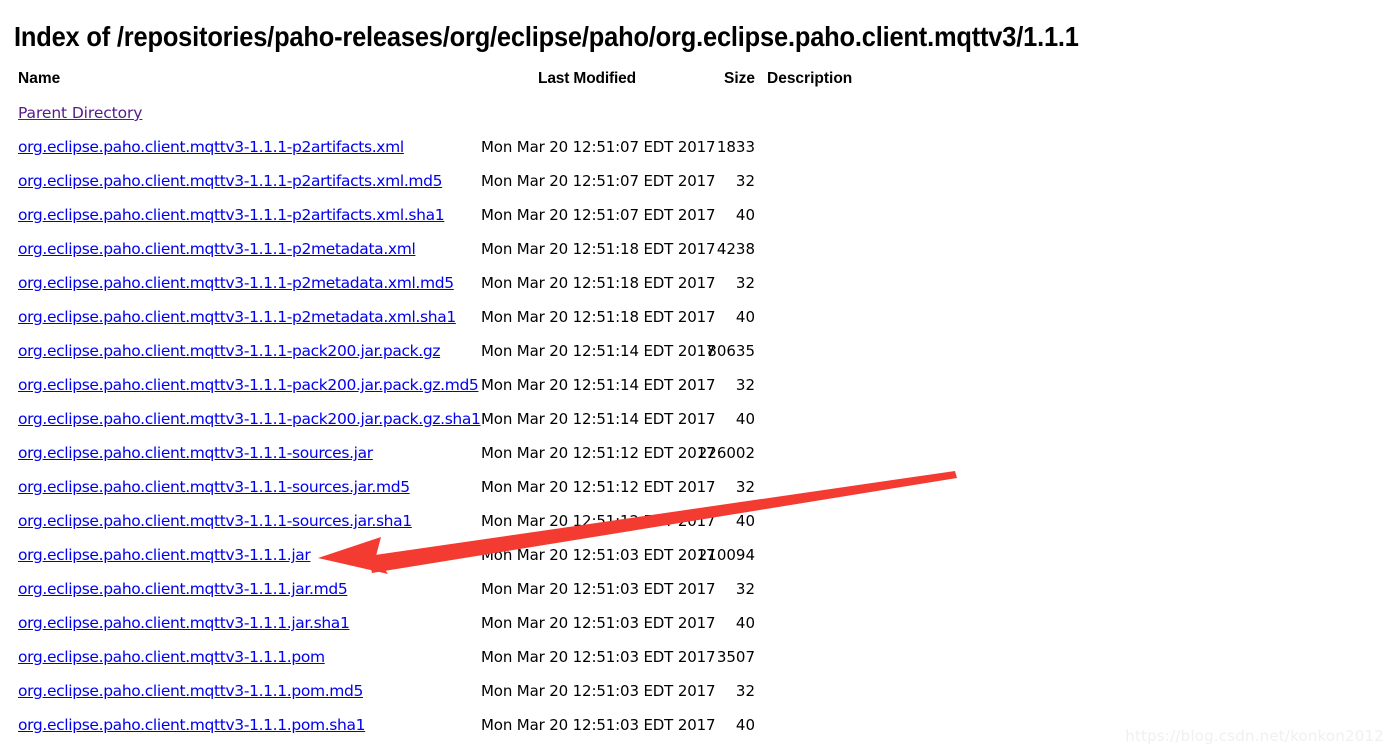  I want to click on file-link: org.eclipse.paho.client.mqttv3-1.1.1.jar, so click(164, 555).